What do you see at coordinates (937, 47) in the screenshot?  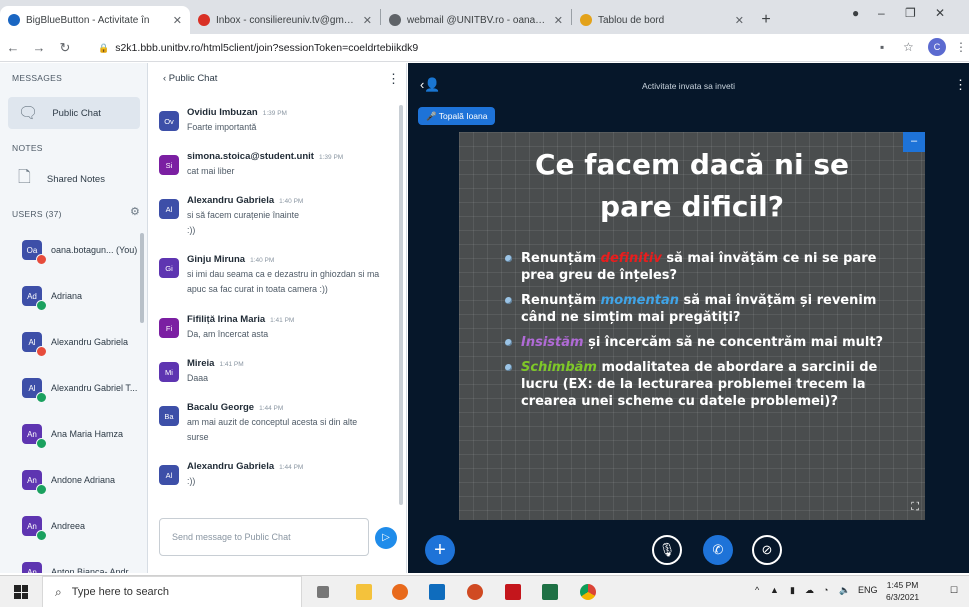 I see `profile-avatar: C` at bounding box center [937, 47].